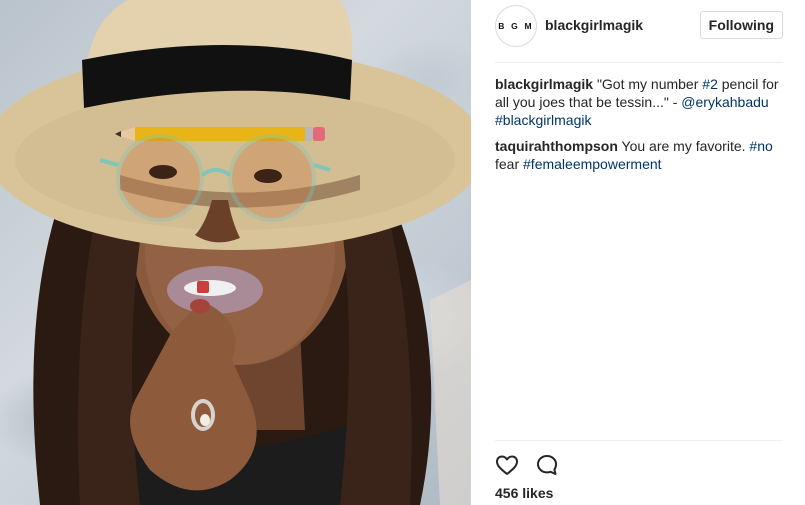 This screenshot has height=505, width=805. Describe the element at coordinates (760, 146) in the screenshot. I see `hashtag-link: #no` at that location.